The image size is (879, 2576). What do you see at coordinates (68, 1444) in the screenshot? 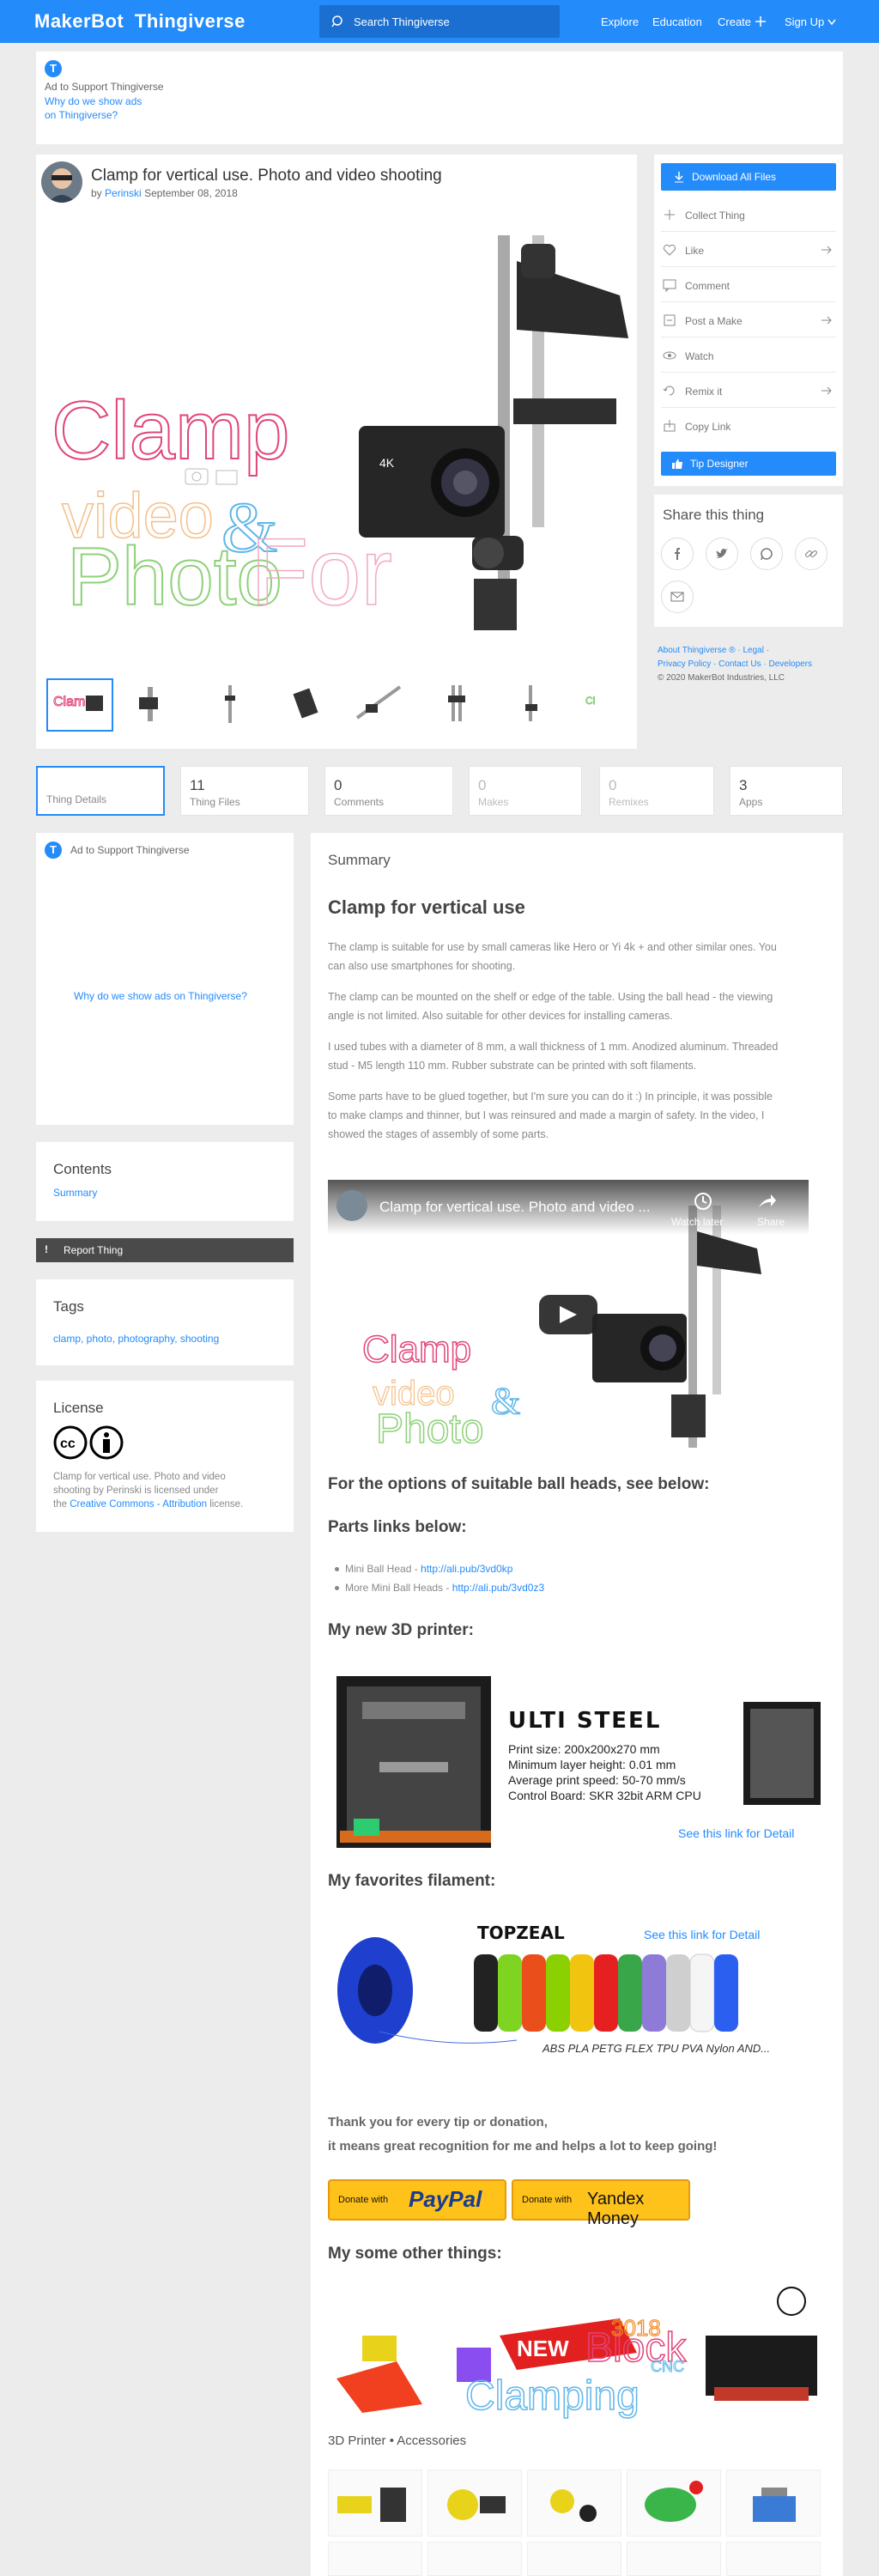
I see `svg-text: cc` at bounding box center [68, 1444].